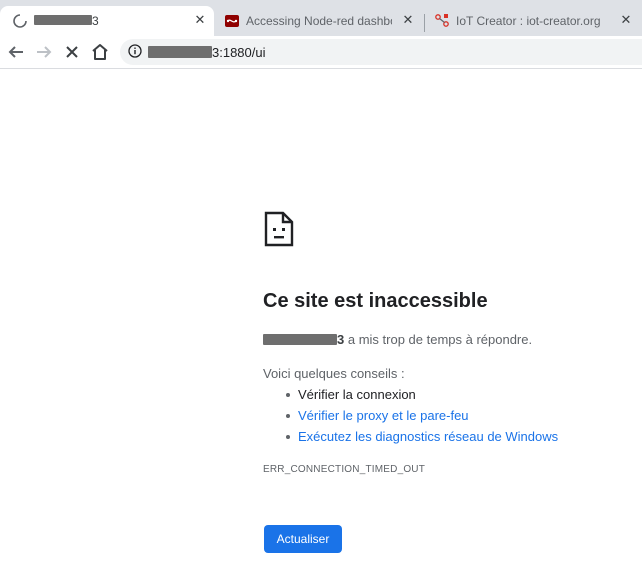 This screenshot has height=562, width=642. What do you see at coordinates (63, 20) in the screenshot?
I see `redacted-title` at bounding box center [63, 20].